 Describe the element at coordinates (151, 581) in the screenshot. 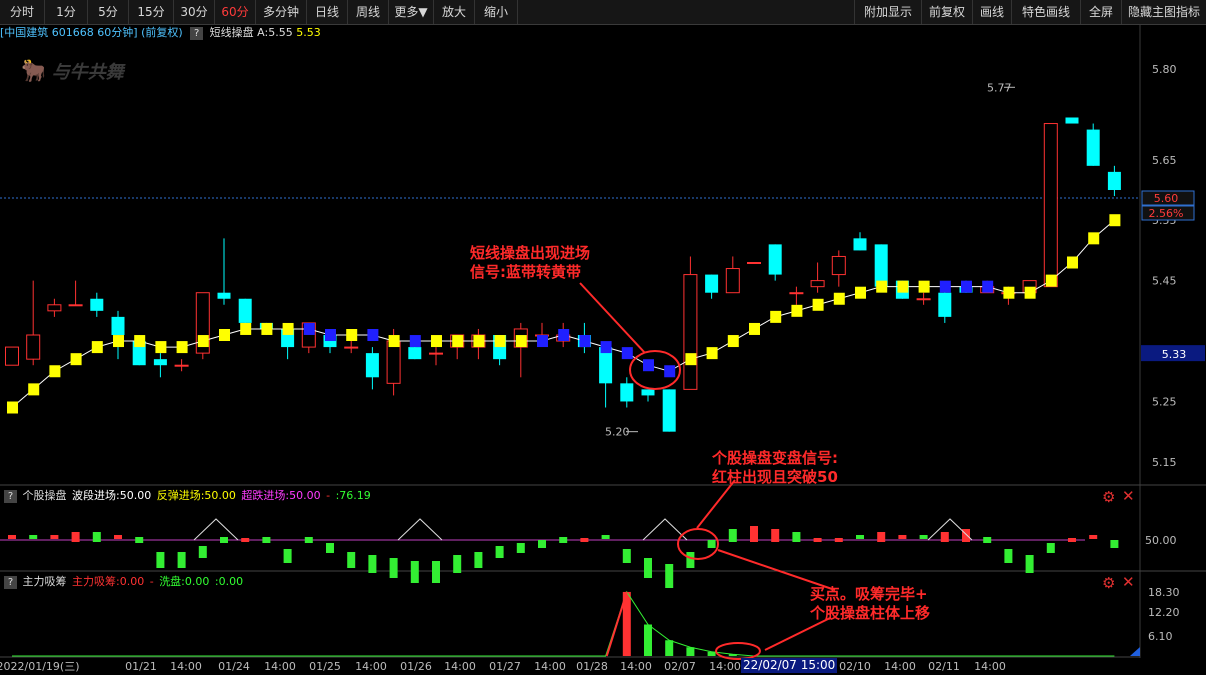

I see `legend-dash: -` at that location.